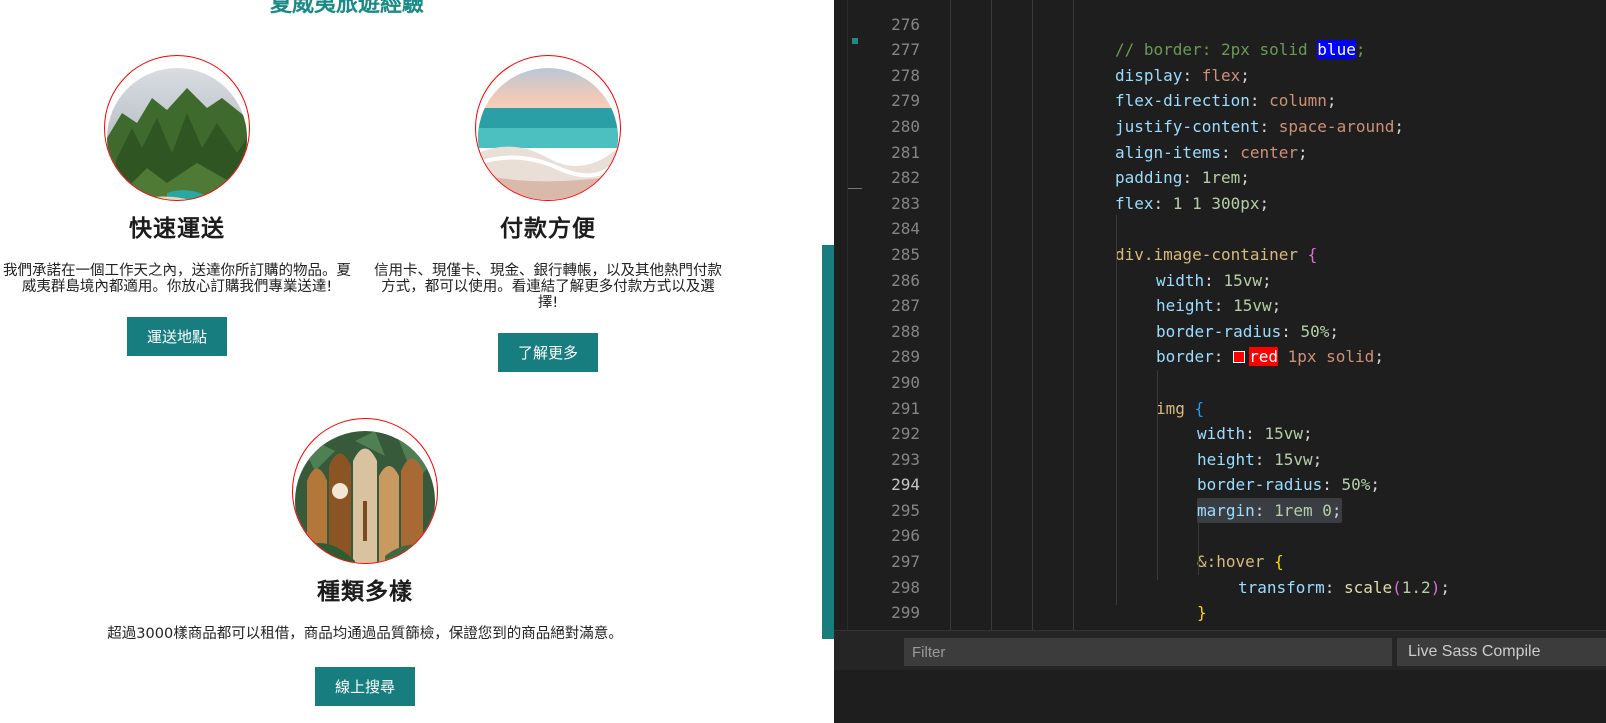 This screenshot has width=1606, height=723. What do you see at coordinates (1148, 652) in the screenshot?
I see `filter-input` at bounding box center [1148, 652].